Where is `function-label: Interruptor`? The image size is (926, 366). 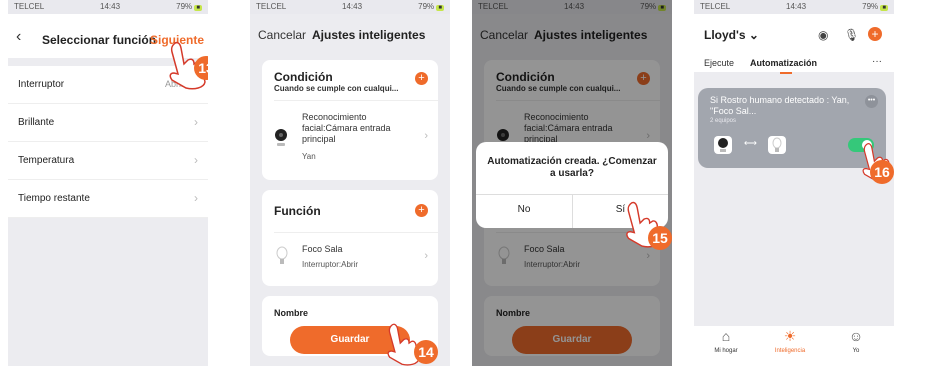 function-label: Interruptor is located at coordinates (41, 84).